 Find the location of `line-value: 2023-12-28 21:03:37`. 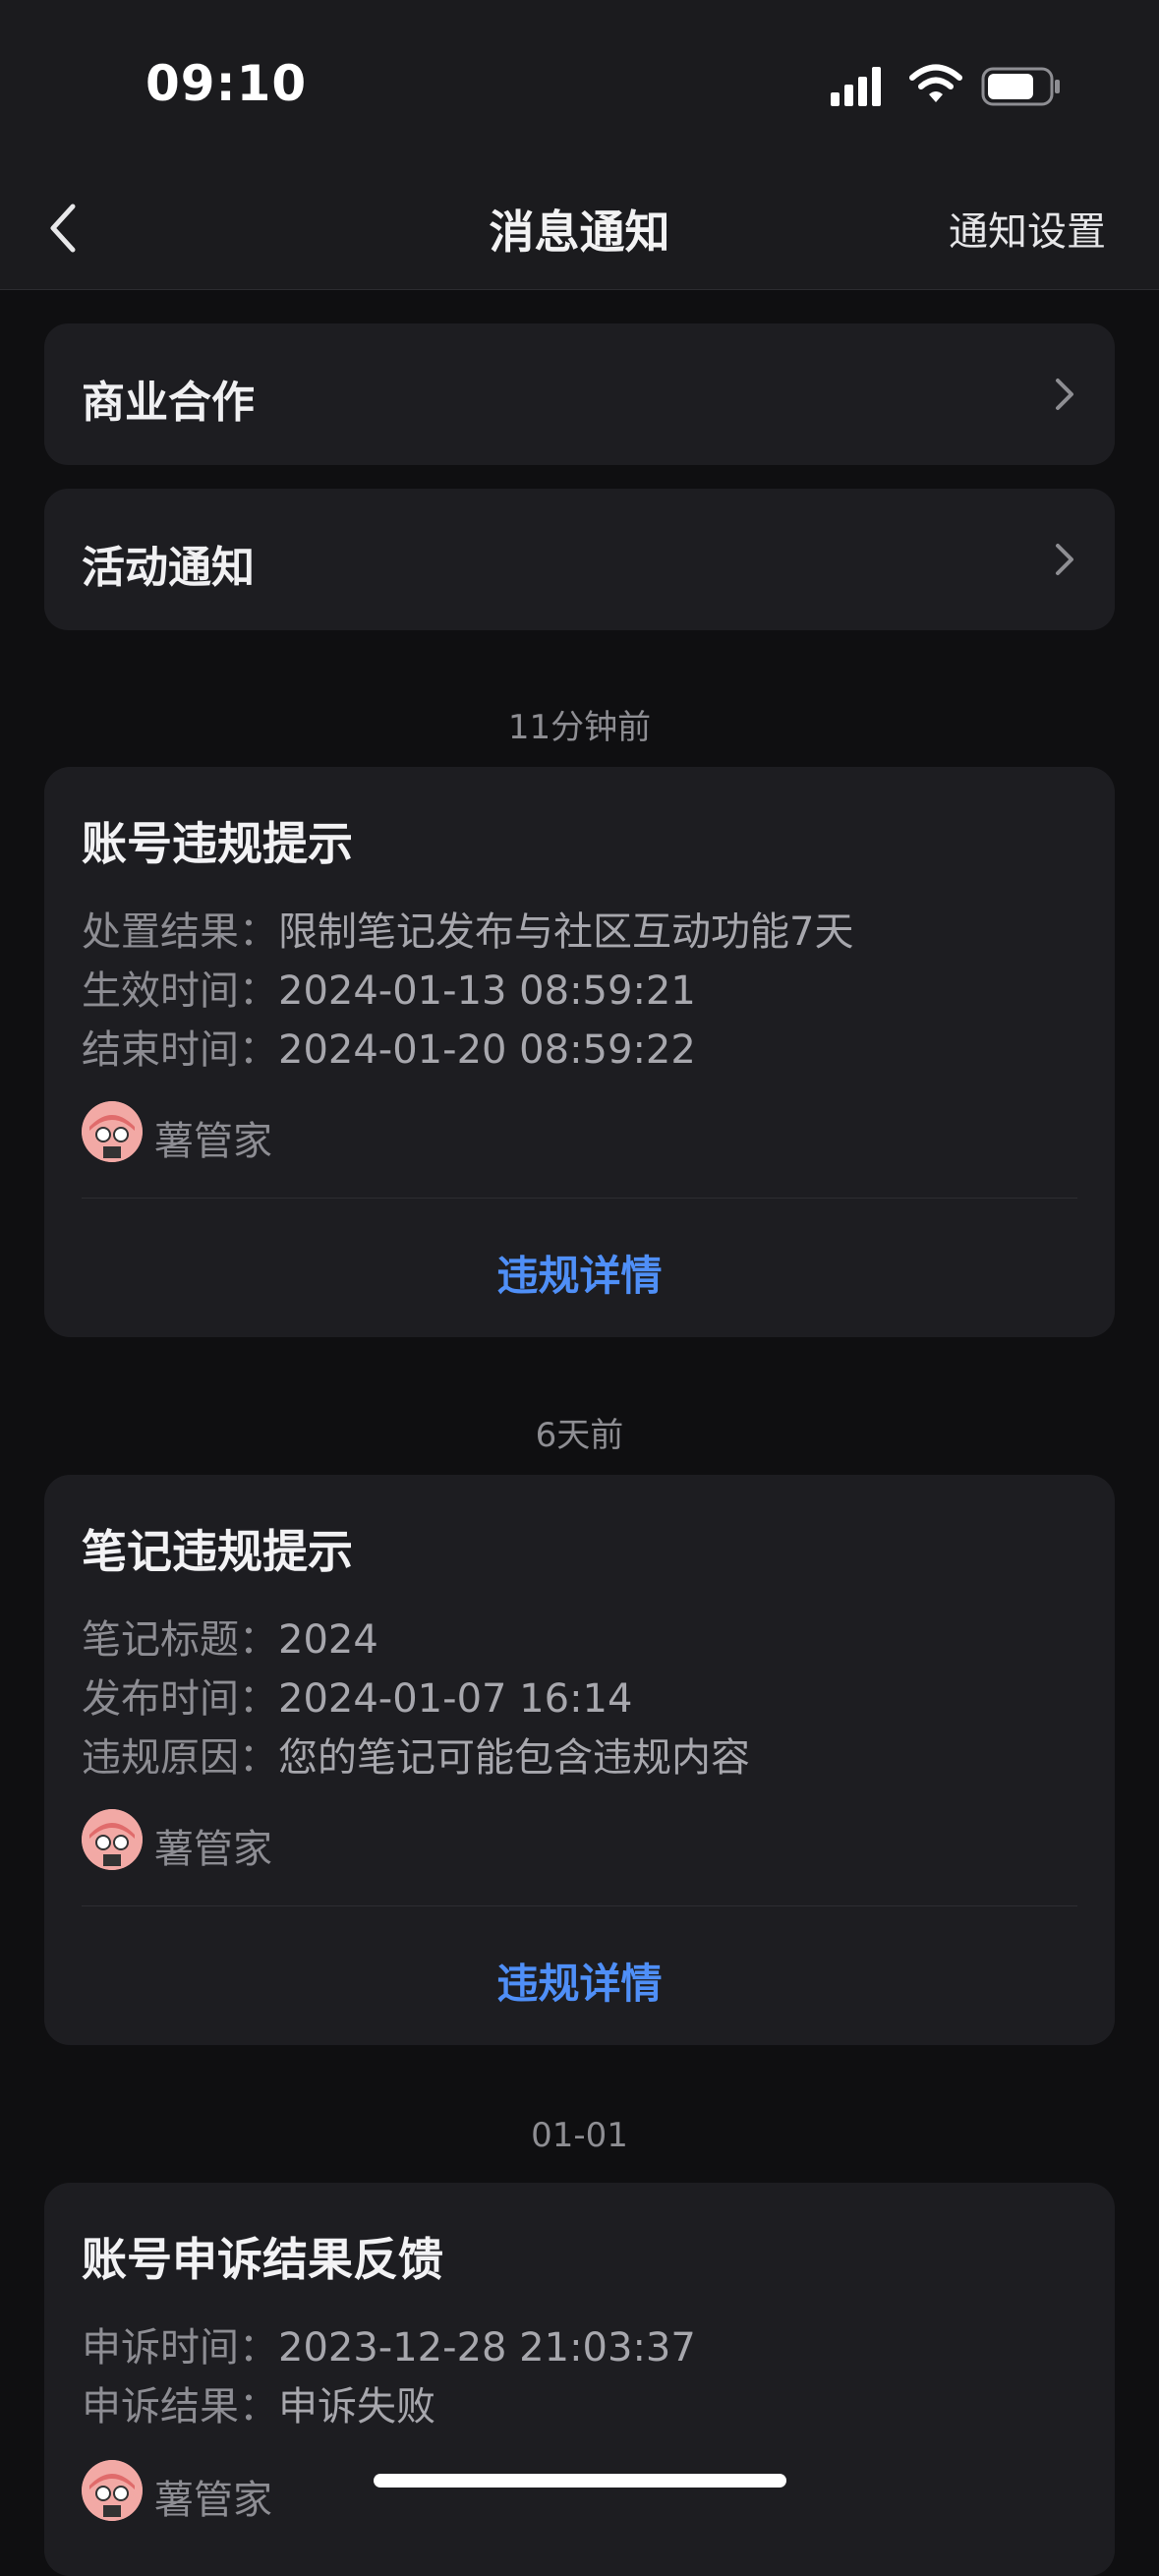

line-value: 2023-12-28 21:03:37 is located at coordinates (487, 2348).